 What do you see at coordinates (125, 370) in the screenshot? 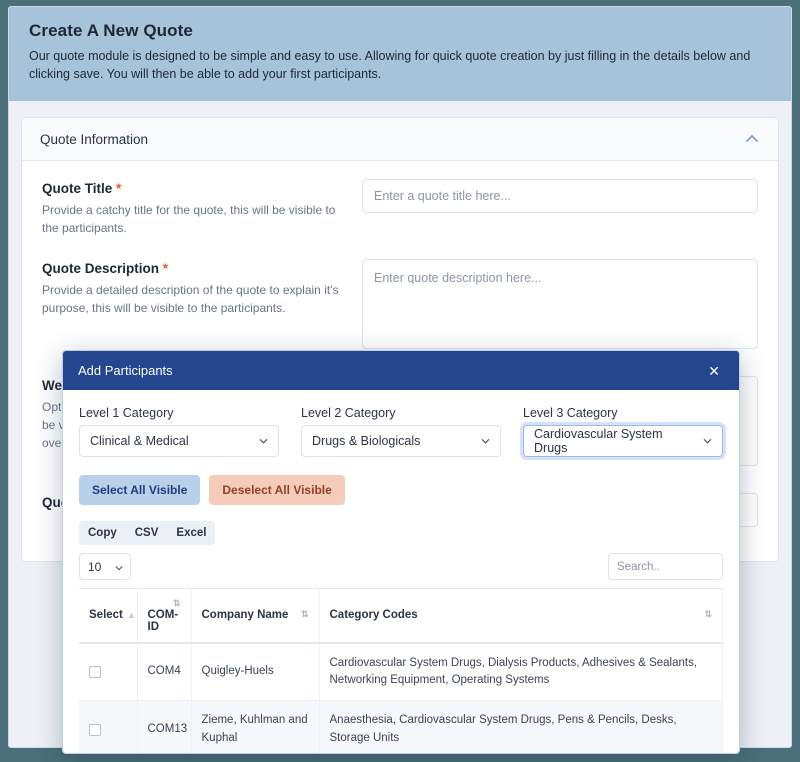
I see `modal-title: Add Participants` at bounding box center [125, 370].